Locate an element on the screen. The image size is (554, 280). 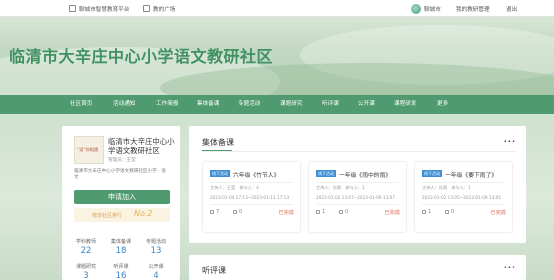
stat-label: 学科教师 is located at coordinates (85, 242).